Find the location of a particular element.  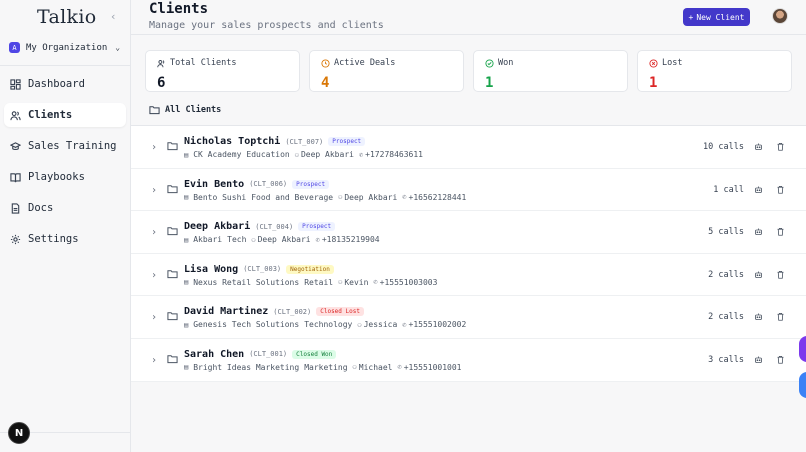

stat-card-total-clients: Total Clients 6 is located at coordinates (222, 71).